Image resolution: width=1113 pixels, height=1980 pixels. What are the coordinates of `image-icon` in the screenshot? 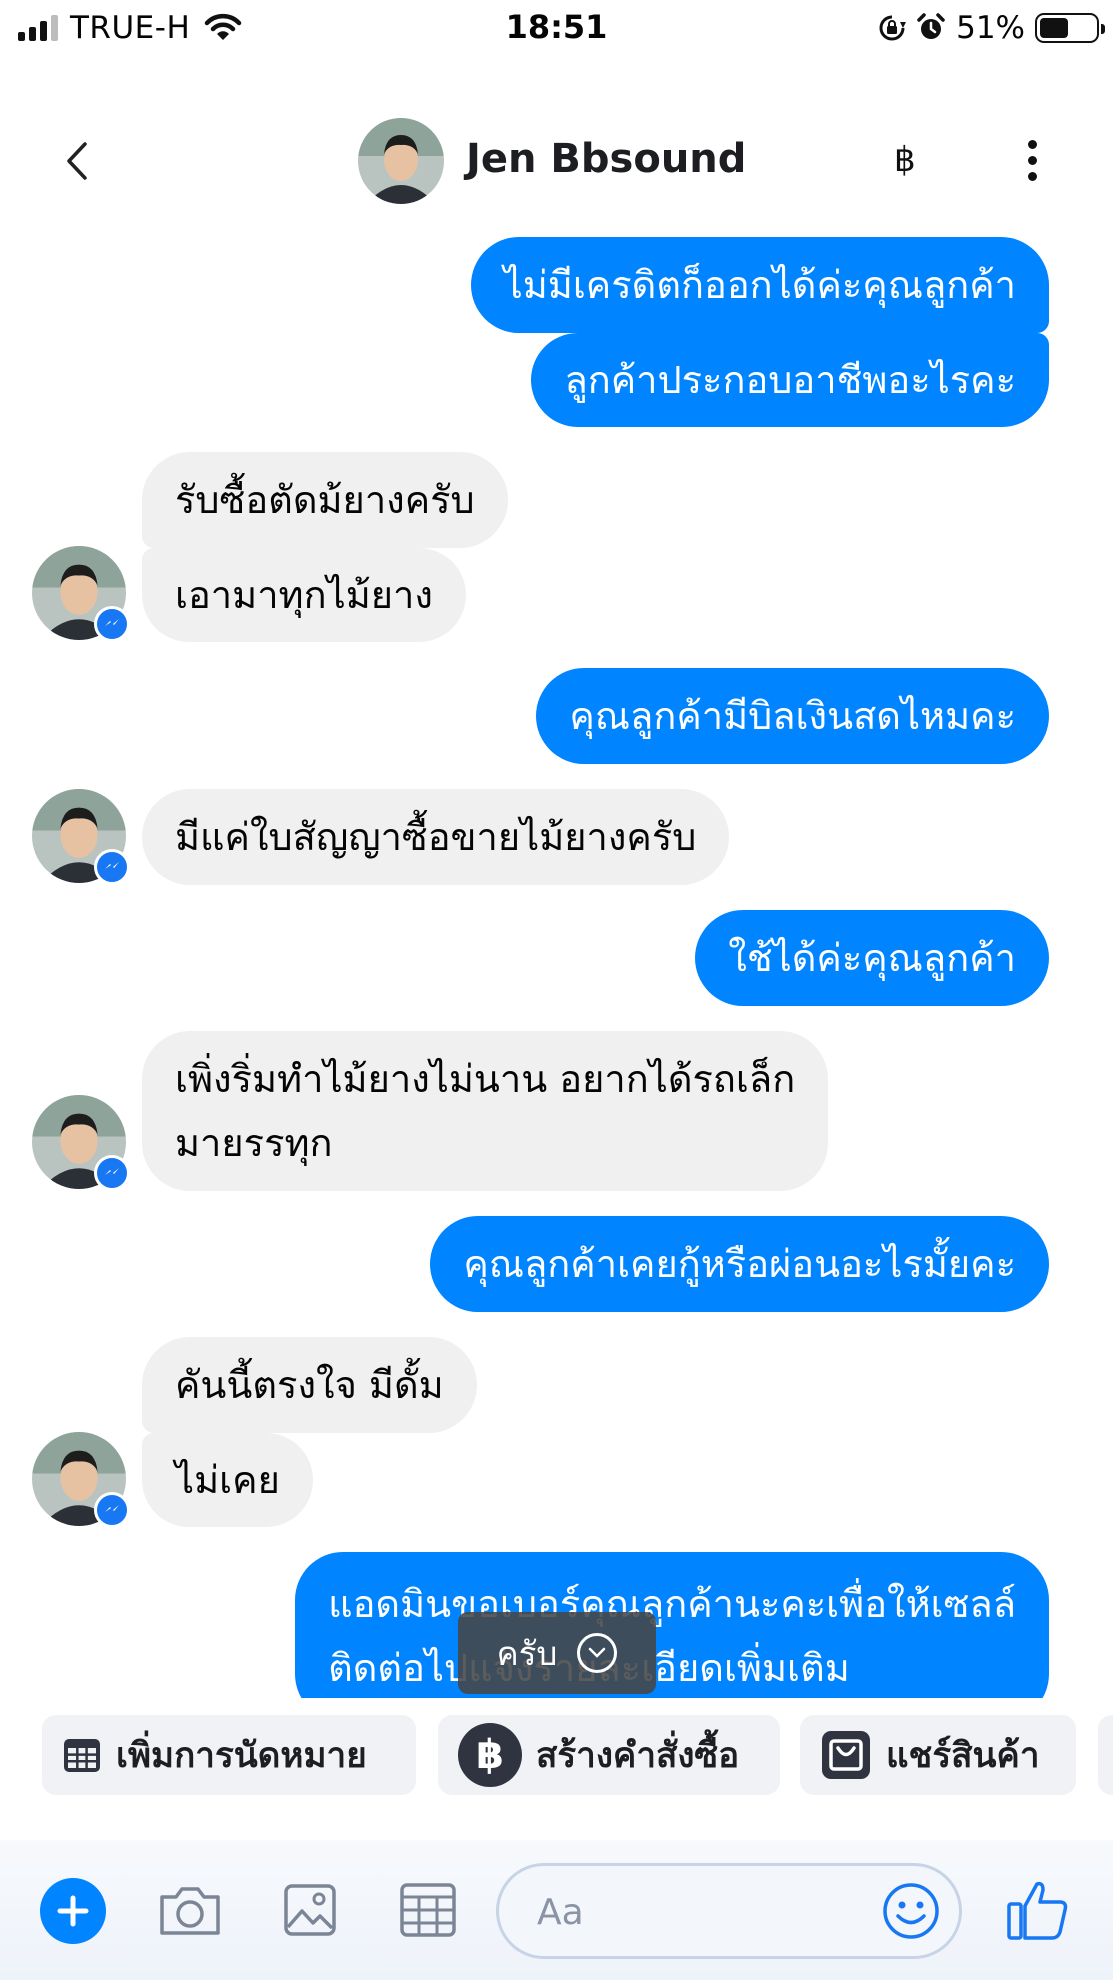 It's located at (310, 1910).